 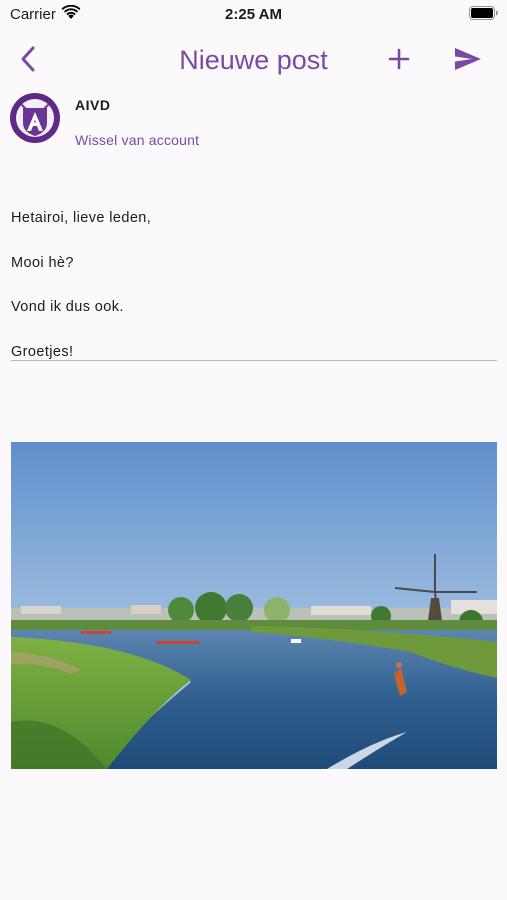 I want to click on status-bar: Carrier 2:25 AM, so click(x=253, y=15).